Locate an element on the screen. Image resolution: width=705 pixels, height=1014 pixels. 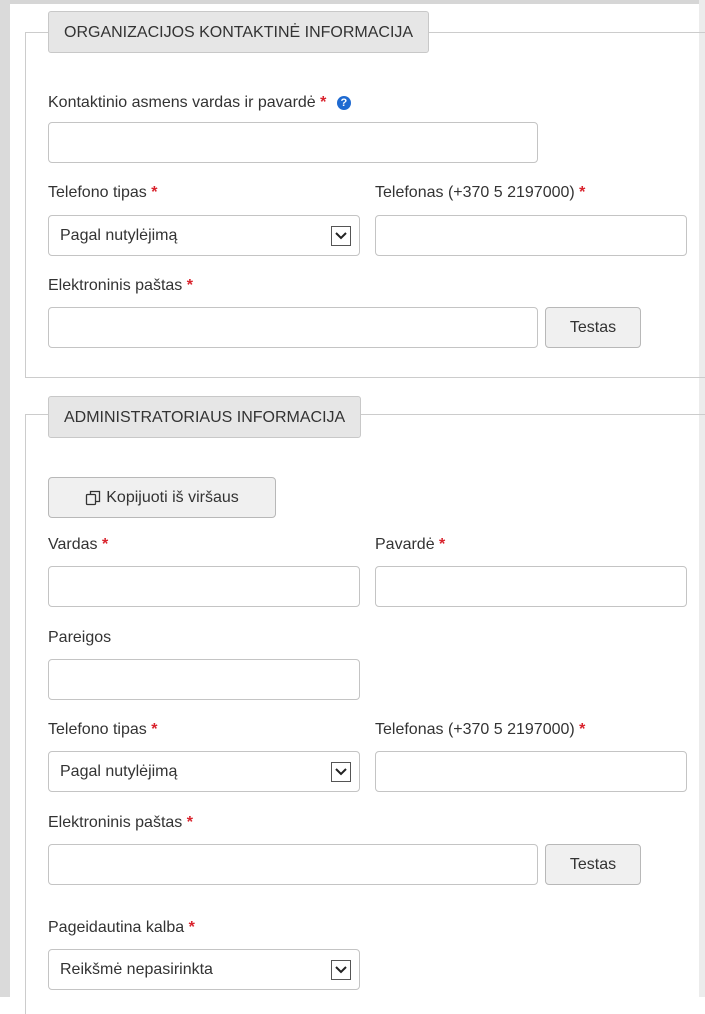
language-label: Pageidautina kalba * is located at coordinates (121, 927).